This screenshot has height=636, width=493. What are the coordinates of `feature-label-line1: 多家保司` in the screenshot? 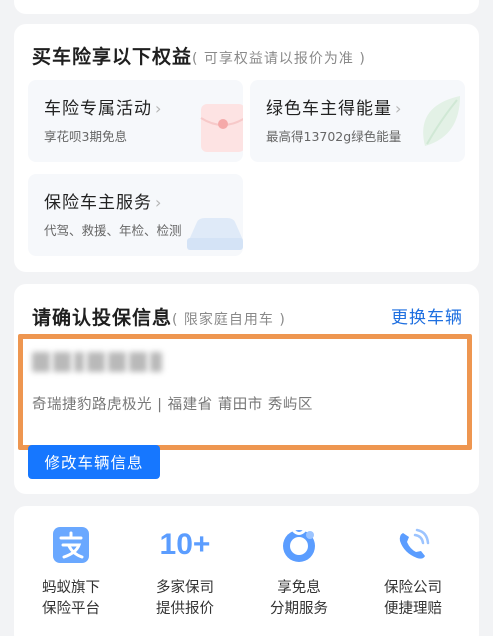 It's located at (185, 588).